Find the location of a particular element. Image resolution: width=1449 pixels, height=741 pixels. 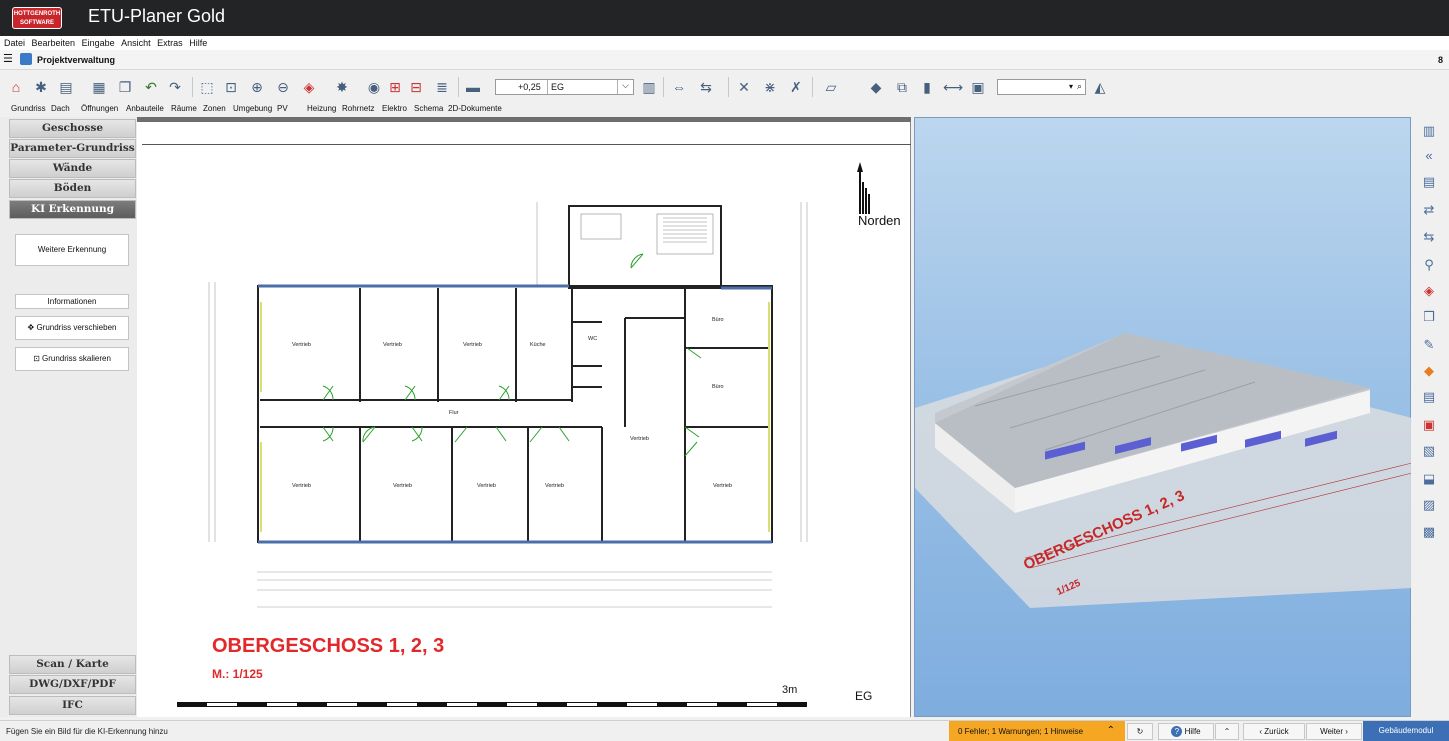

zoom-out-icon: ⊖ is located at coordinates (283, 87).